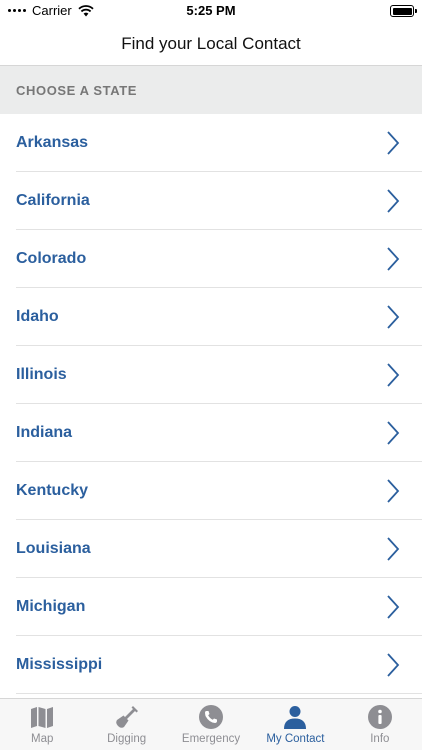  Describe the element at coordinates (211, 665) in the screenshot. I see `state-row-mississippi: Mississippi` at that location.